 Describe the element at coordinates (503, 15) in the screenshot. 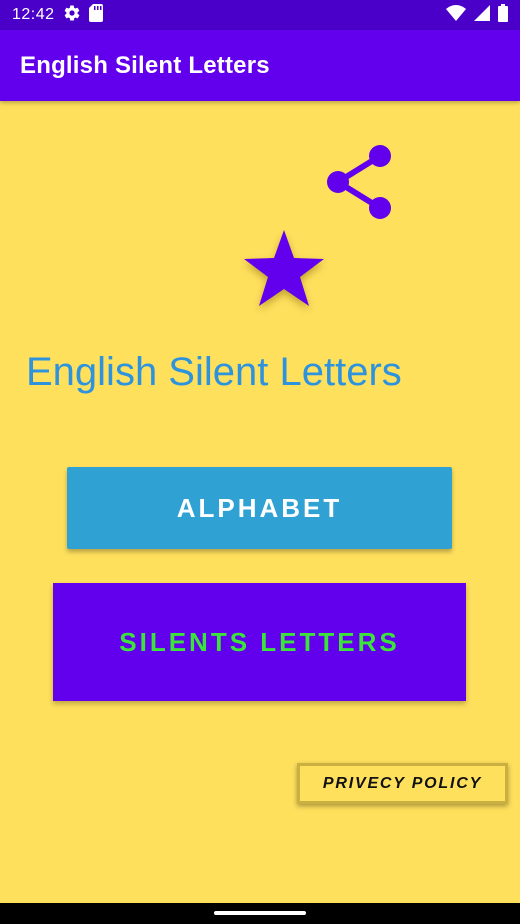

I see `battery-icon` at that location.